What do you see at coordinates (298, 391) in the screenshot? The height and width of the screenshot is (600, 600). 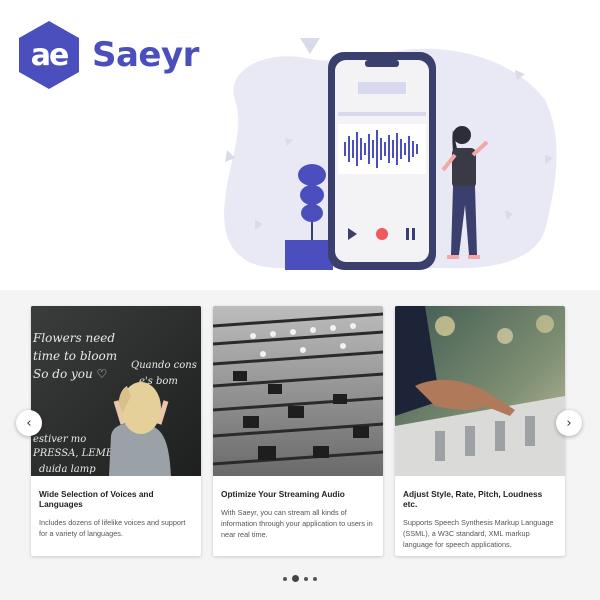 I see `mixing-console-photo` at bounding box center [298, 391].